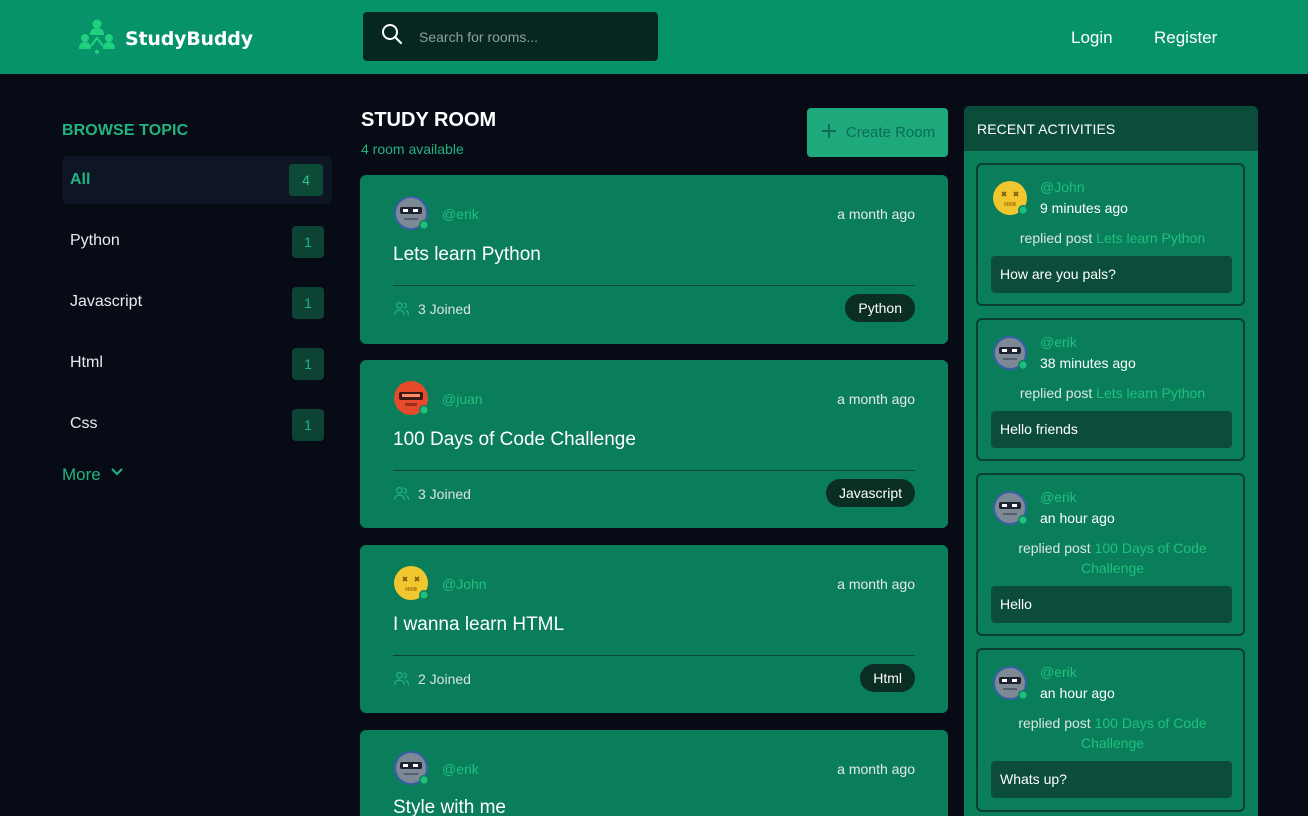 This screenshot has height=816, width=1308. Describe the element at coordinates (887, 678) in the screenshot. I see `room-topic-tag: Html` at that location.